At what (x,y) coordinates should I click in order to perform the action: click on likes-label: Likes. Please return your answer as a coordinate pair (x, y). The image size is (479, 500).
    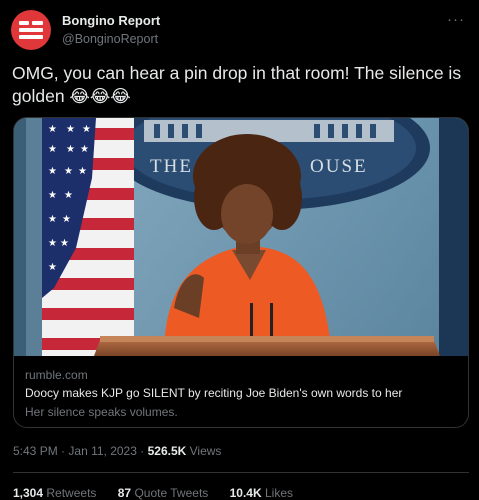
    Looking at the image, I should click on (279, 493).